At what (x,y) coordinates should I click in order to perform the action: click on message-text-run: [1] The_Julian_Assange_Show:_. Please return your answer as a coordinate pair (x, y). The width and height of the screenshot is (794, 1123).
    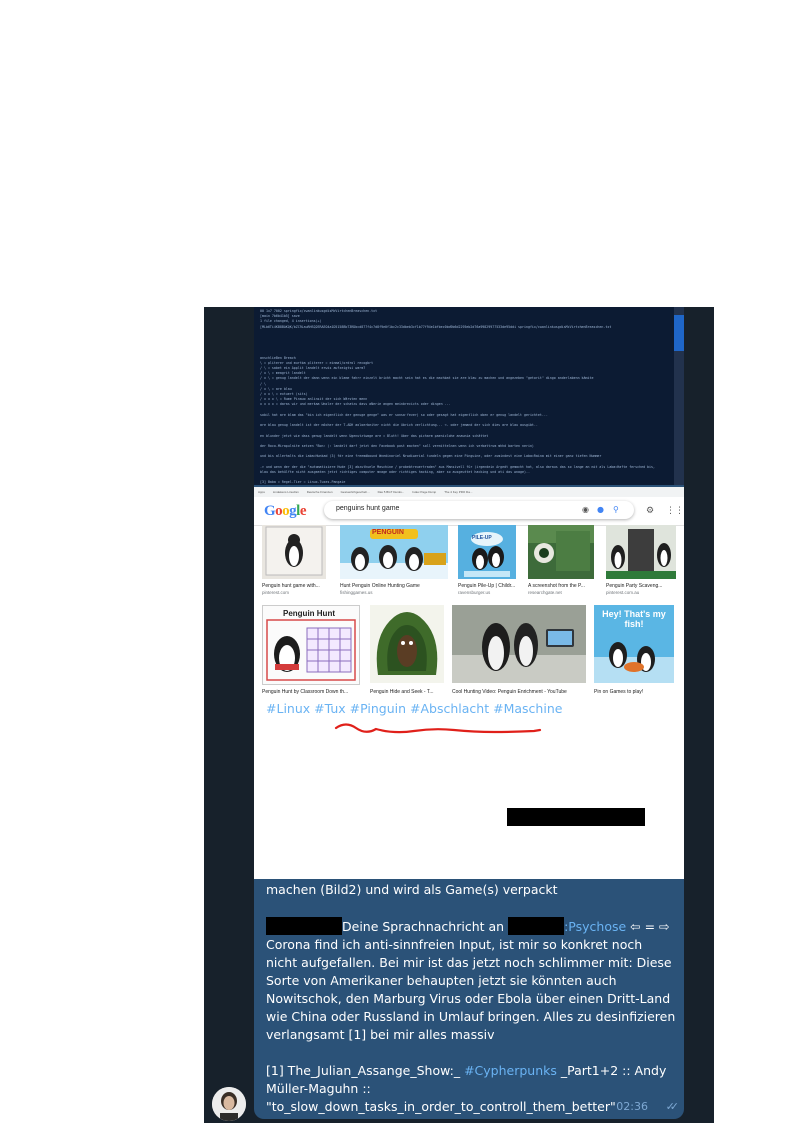
    Looking at the image, I should click on (365, 1070).